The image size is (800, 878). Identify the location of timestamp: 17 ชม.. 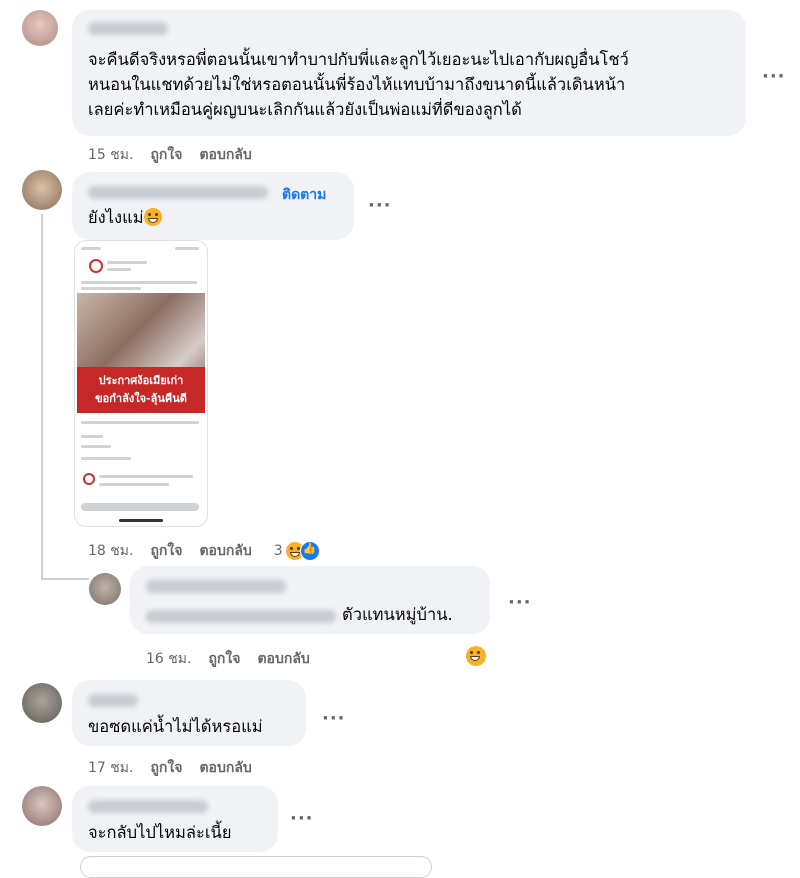
(110, 768).